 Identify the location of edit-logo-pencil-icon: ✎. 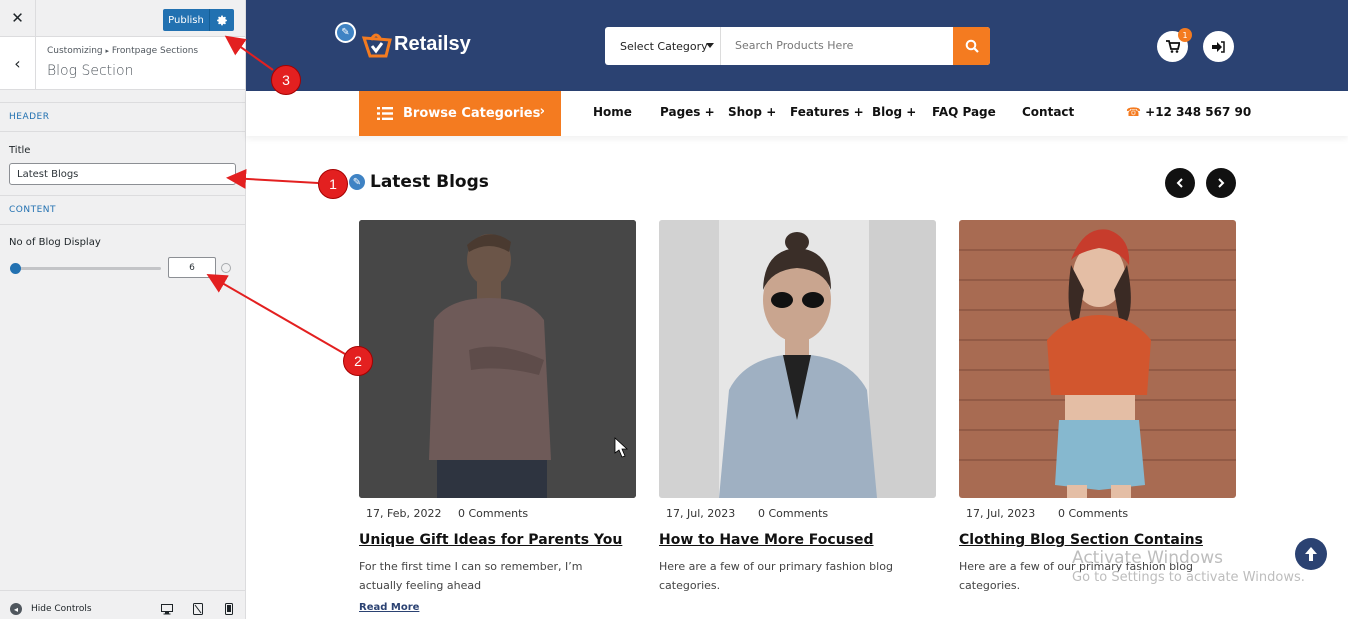
(345, 32).